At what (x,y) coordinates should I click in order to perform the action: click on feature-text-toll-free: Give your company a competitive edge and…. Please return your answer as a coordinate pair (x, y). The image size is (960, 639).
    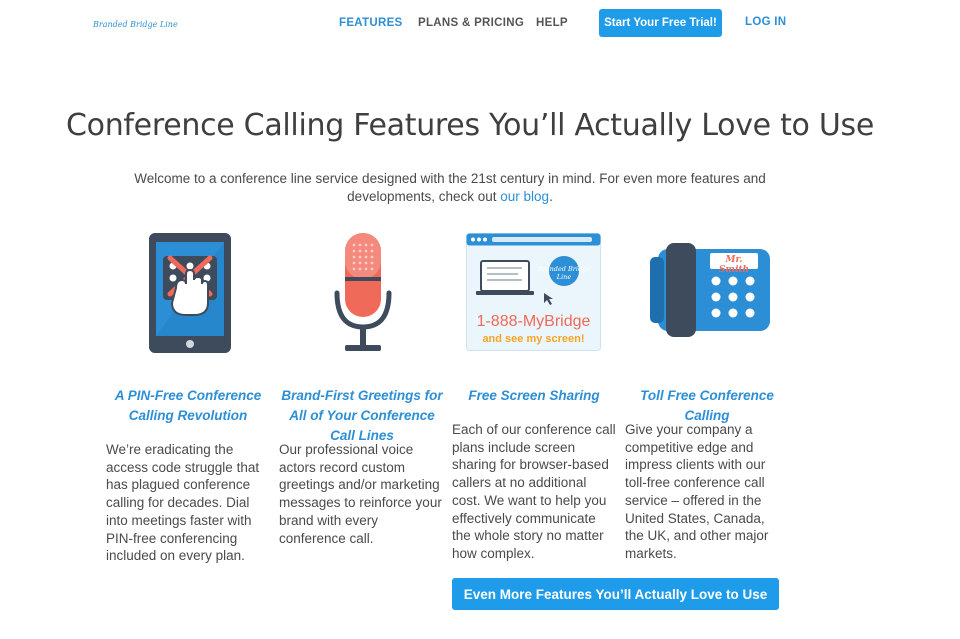
    Looking at the image, I should click on (697, 491).